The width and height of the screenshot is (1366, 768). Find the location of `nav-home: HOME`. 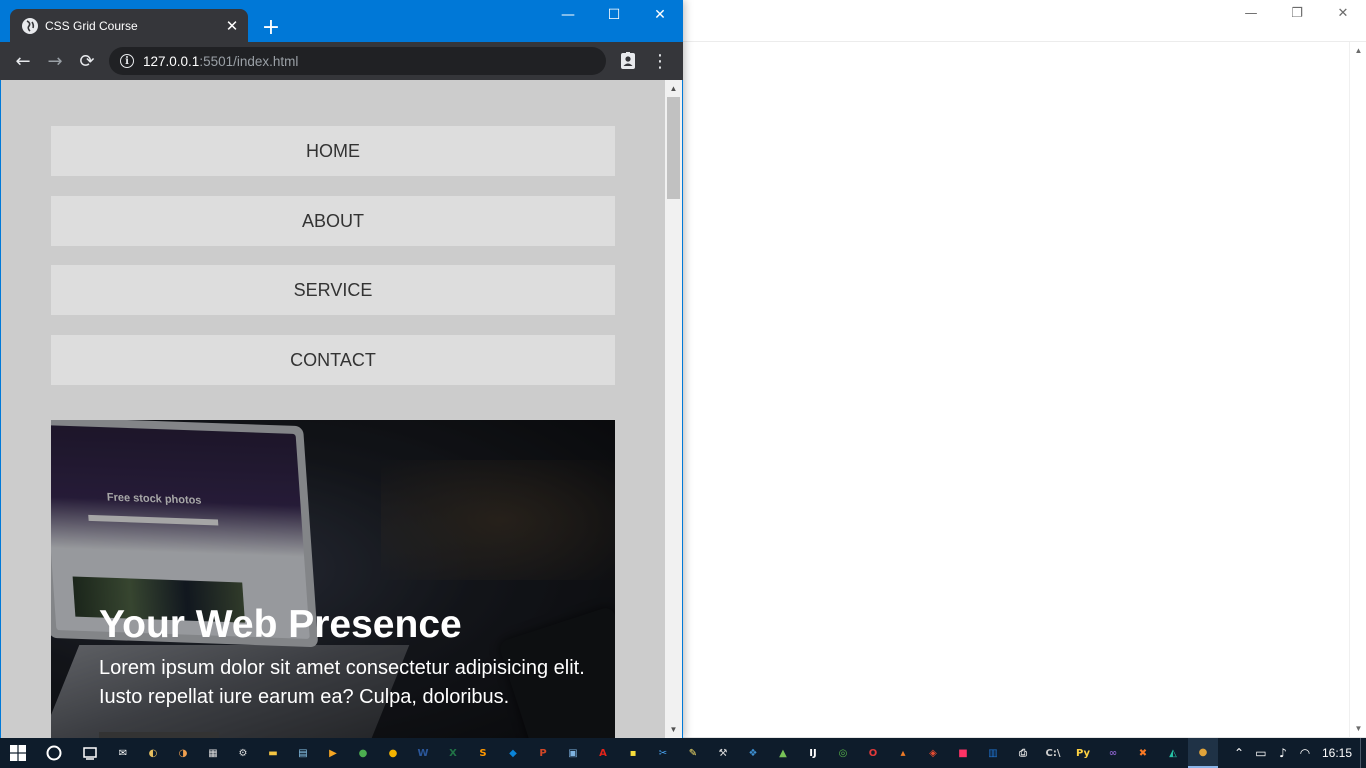

nav-home: HOME is located at coordinates (333, 151).